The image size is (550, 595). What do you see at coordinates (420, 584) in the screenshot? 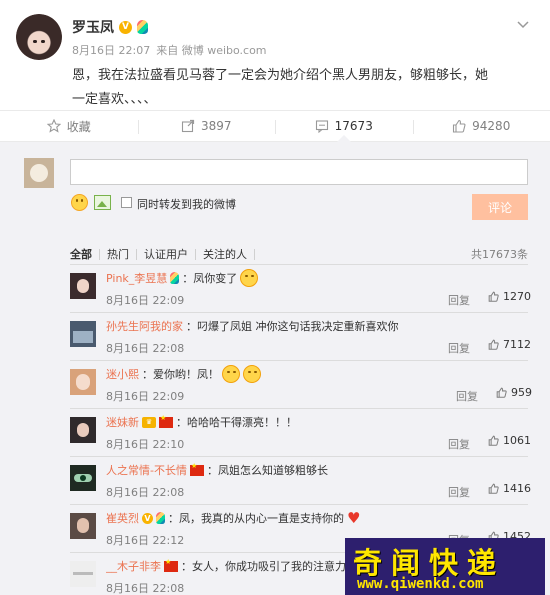
I see `watermark-url: www.qiwenkd.com` at bounding box center [420, 584].